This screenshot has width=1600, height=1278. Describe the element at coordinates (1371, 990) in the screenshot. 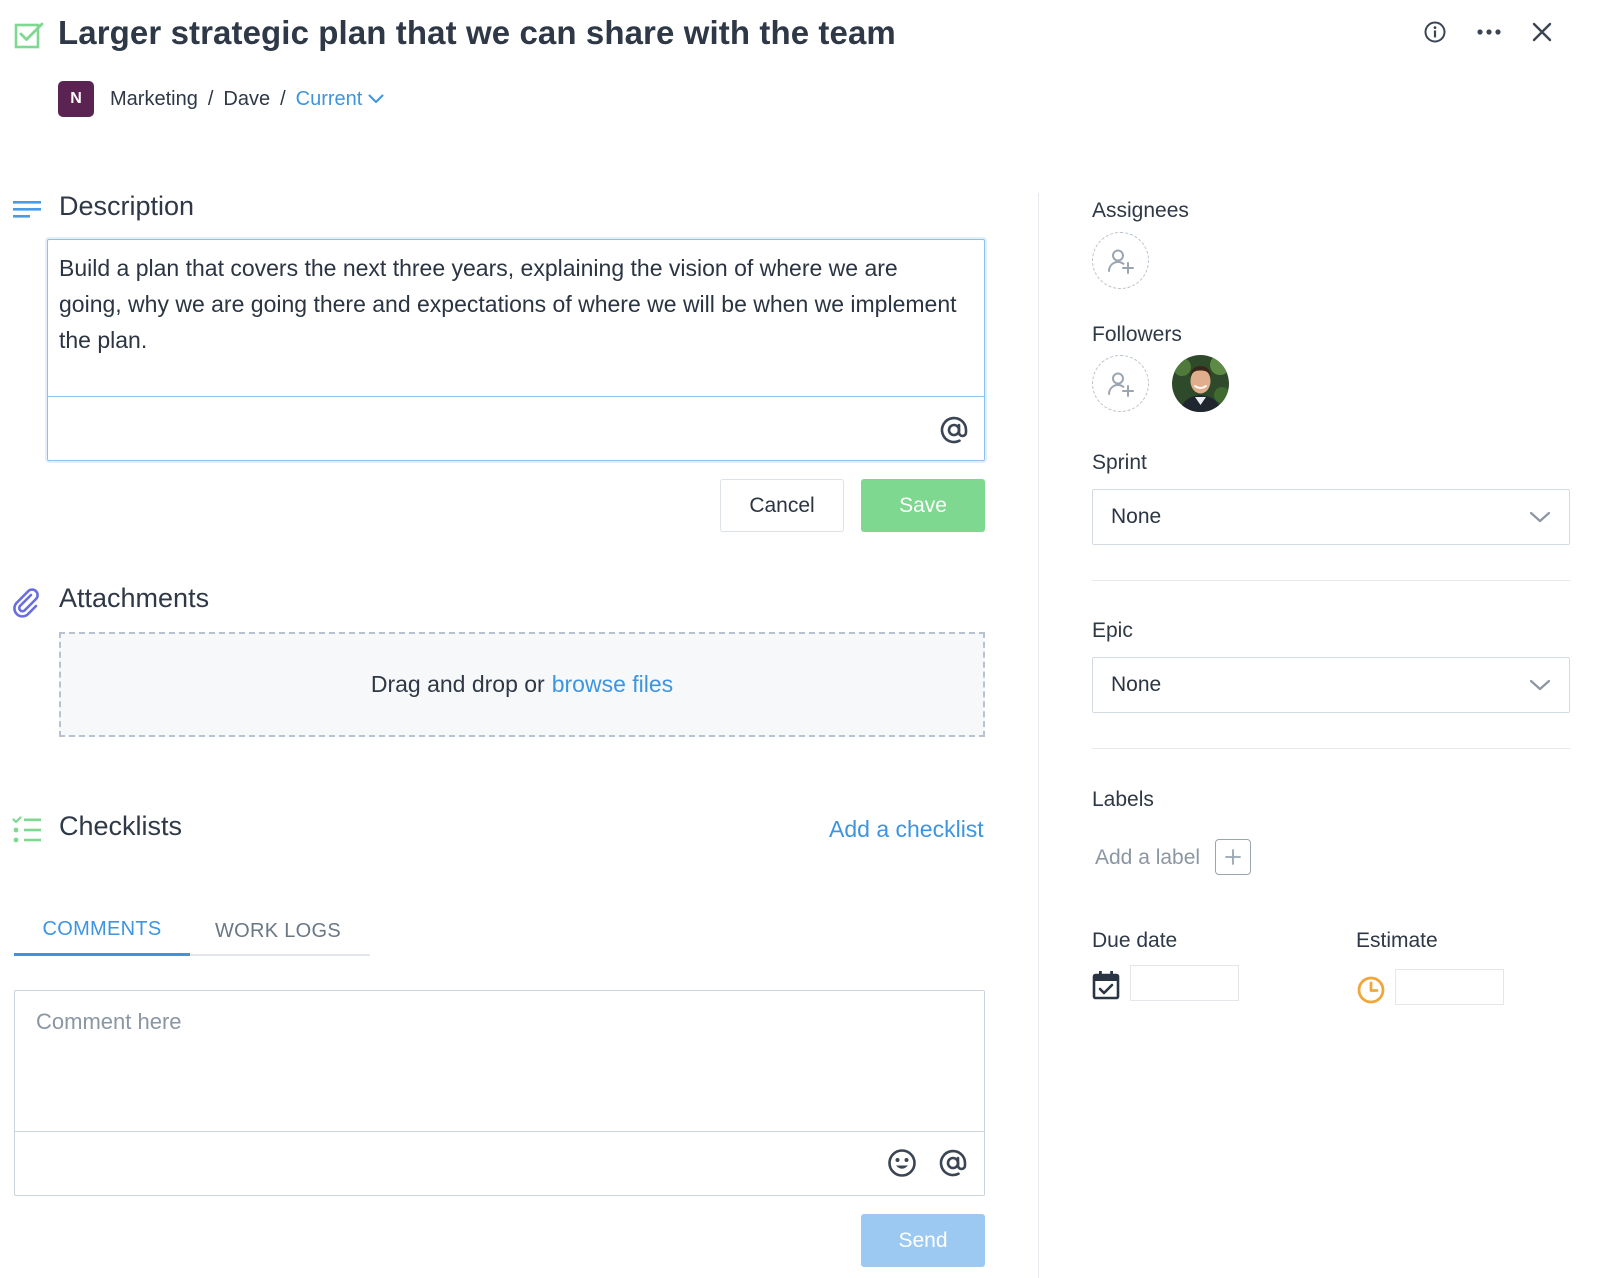

I see `clock-icon` at that location.